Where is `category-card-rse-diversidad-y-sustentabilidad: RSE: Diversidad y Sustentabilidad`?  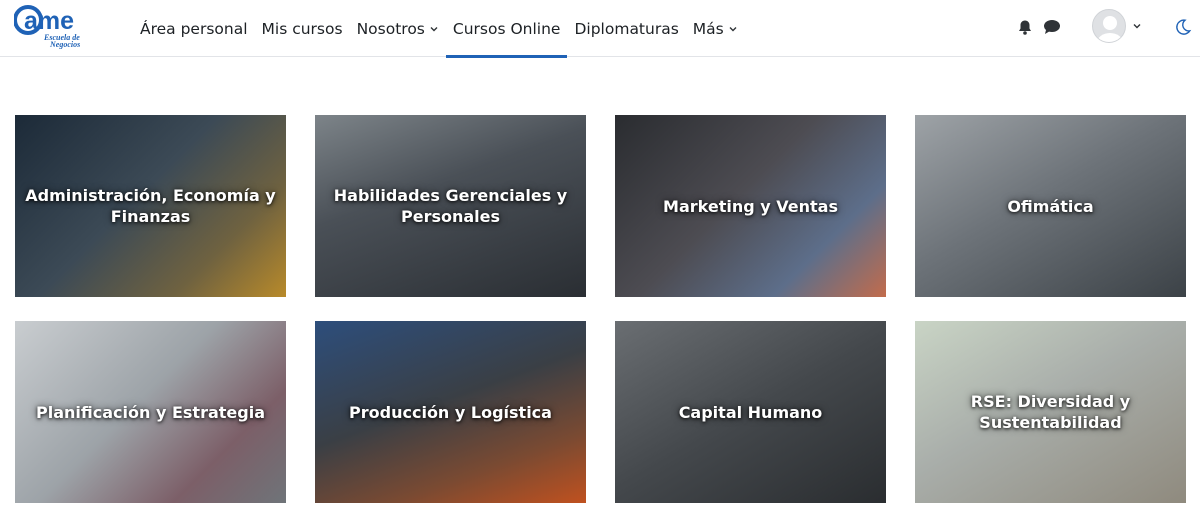
category-card-rse-diversidad-y-sustentabilidad: RSE: Diversidad y Sustentabilidad is located at coordinates (1050, 412).